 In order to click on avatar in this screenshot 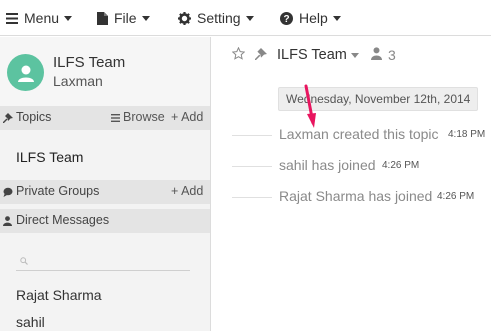, I will do `click(25, 72)`.